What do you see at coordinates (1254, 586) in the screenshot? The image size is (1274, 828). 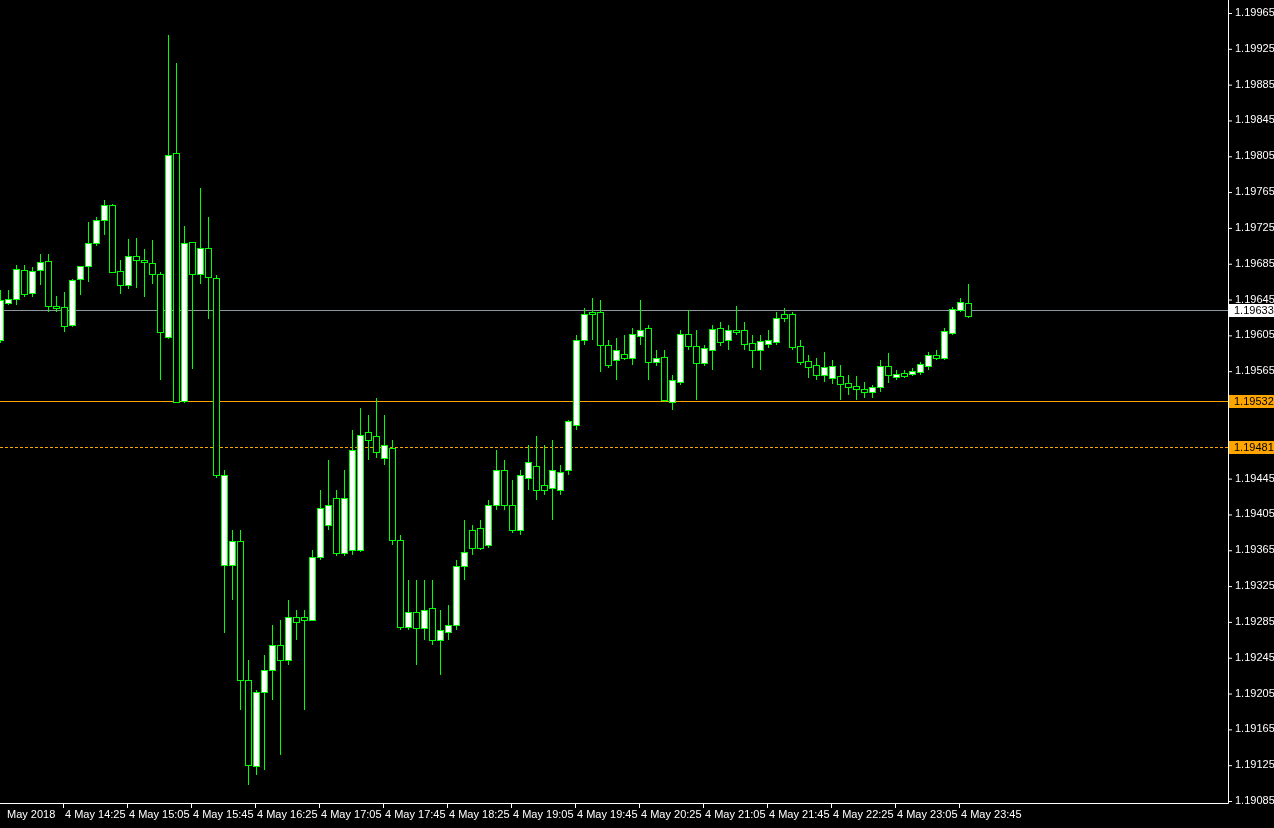 I see `price-label: 1.19325` at bounding box center [1254, 586].